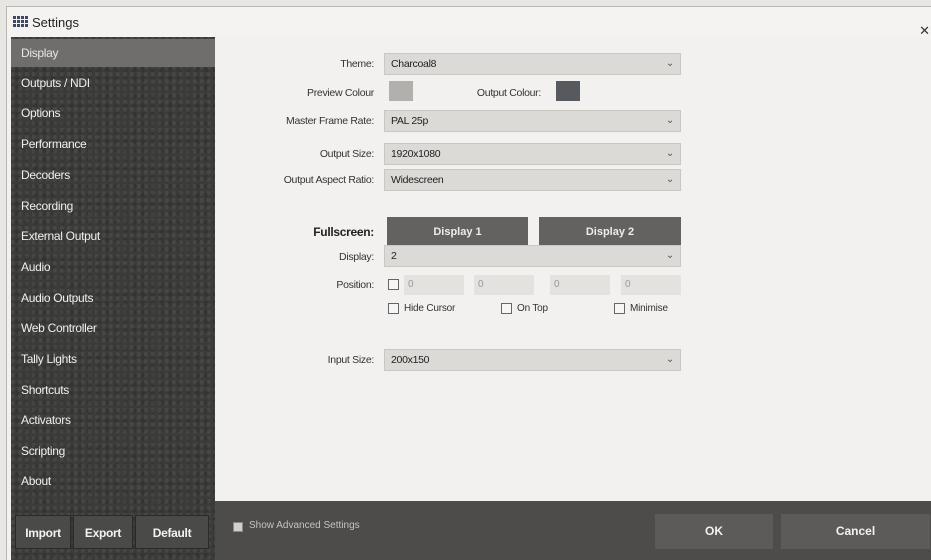 The image size is (931, 560). Describe the element at coordinates (532, 360) in the screenshot. I see `input-size-select: 200x150 ⌄` at that location.